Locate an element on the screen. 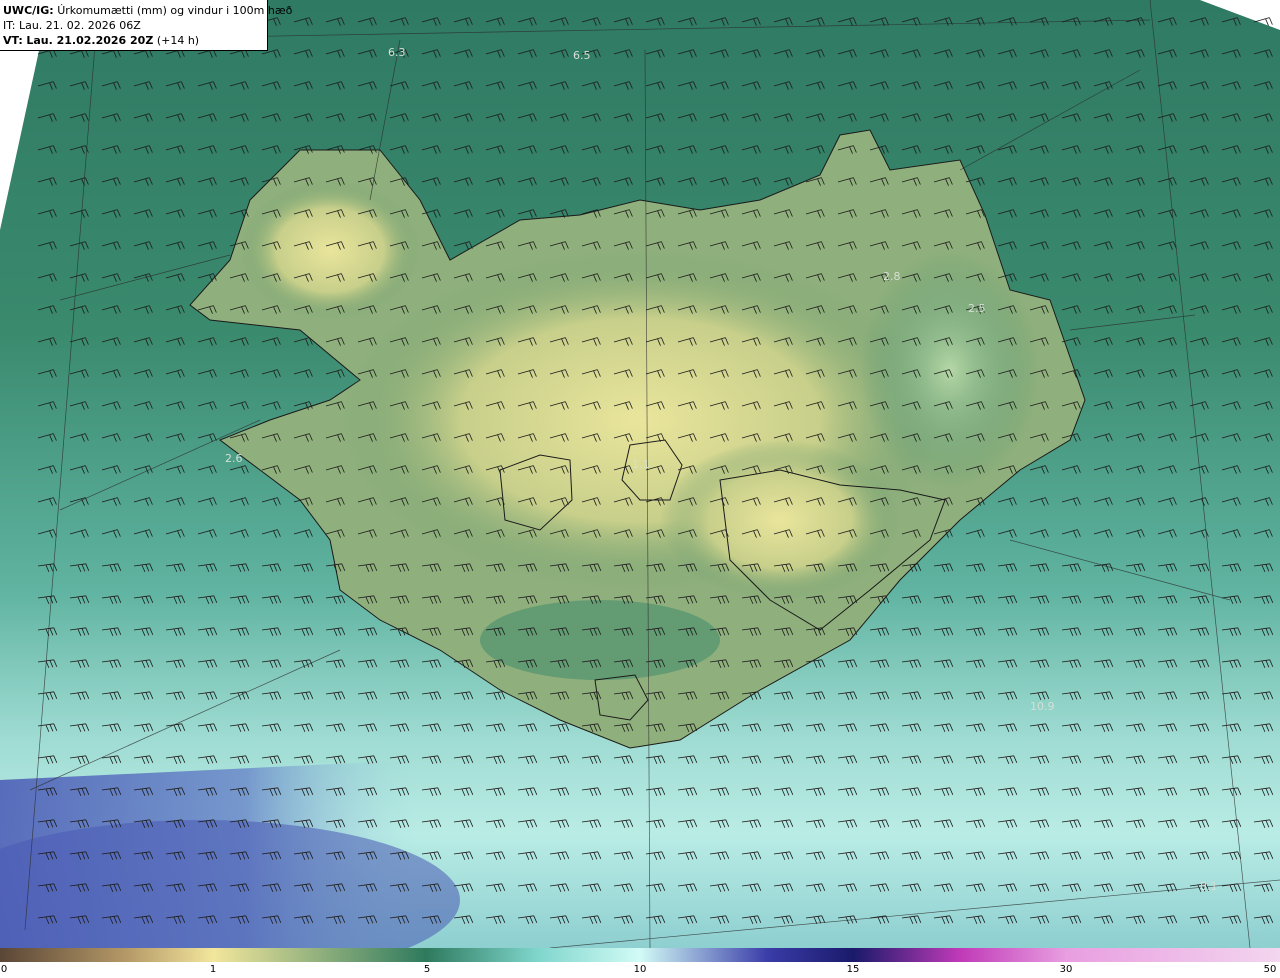 This screenshot has width=1280, height=978. valid-time: Lau. 21.02.2026 20Z is located at coordinates (90, 40).